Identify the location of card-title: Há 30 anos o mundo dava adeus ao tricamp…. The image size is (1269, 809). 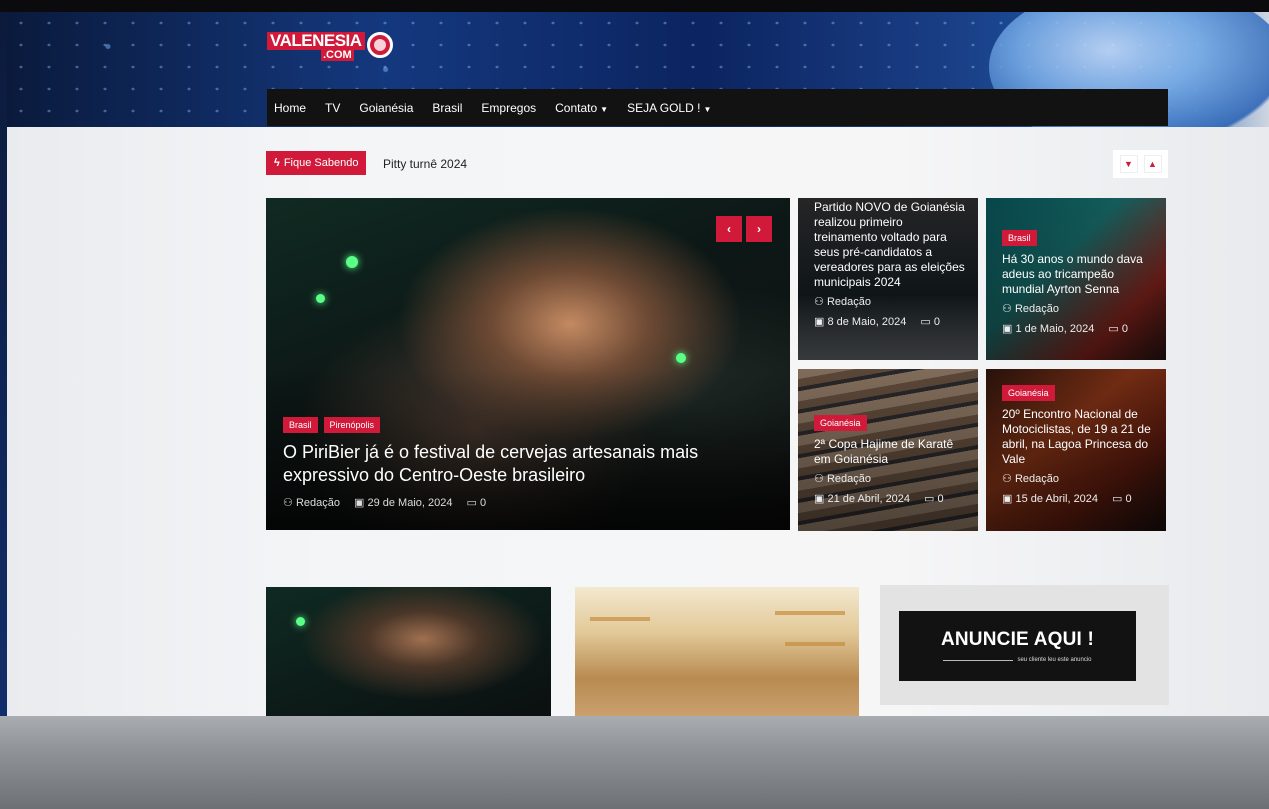
(1079, 274).